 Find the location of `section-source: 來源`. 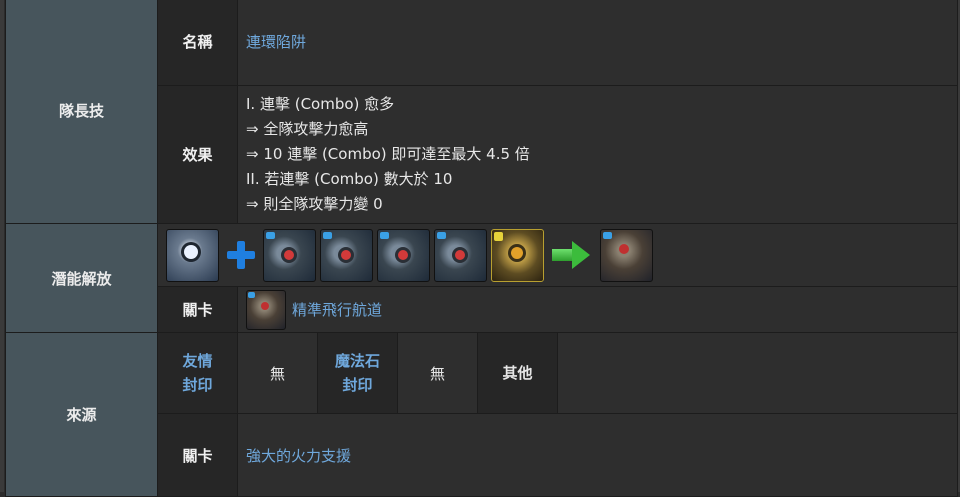

section-source: 來源 is located at coordinates (81, 414).